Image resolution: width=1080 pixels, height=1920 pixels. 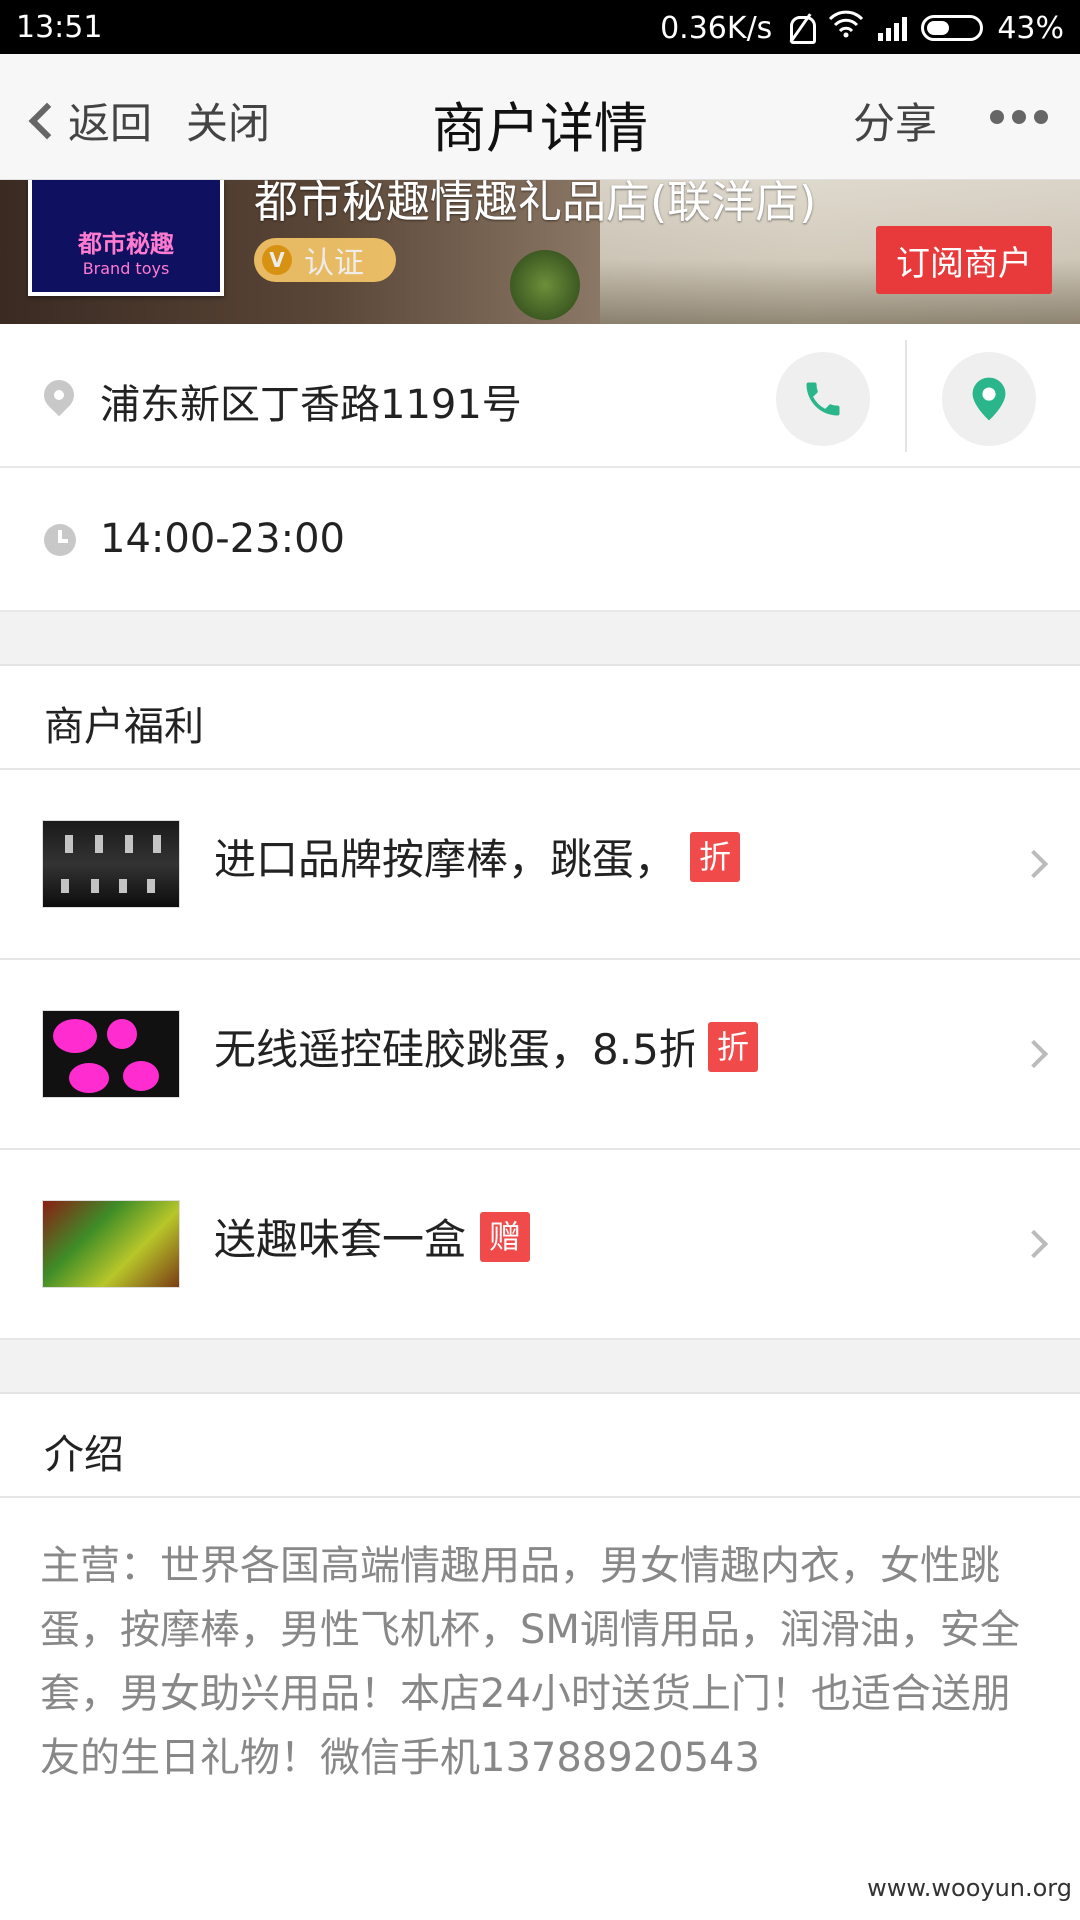 I want to click on location-pin-icon, so click(x=59, y=395).